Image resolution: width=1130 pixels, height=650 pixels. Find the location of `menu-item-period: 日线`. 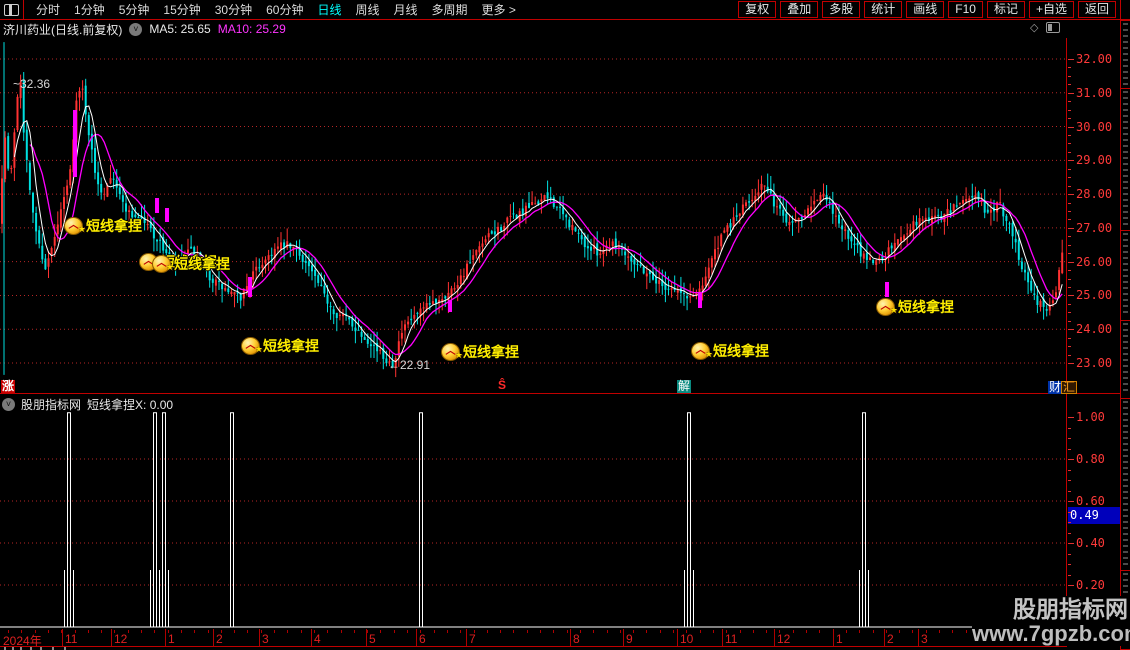

menu-item-period: 日线 is located at coordinates (329, 9).